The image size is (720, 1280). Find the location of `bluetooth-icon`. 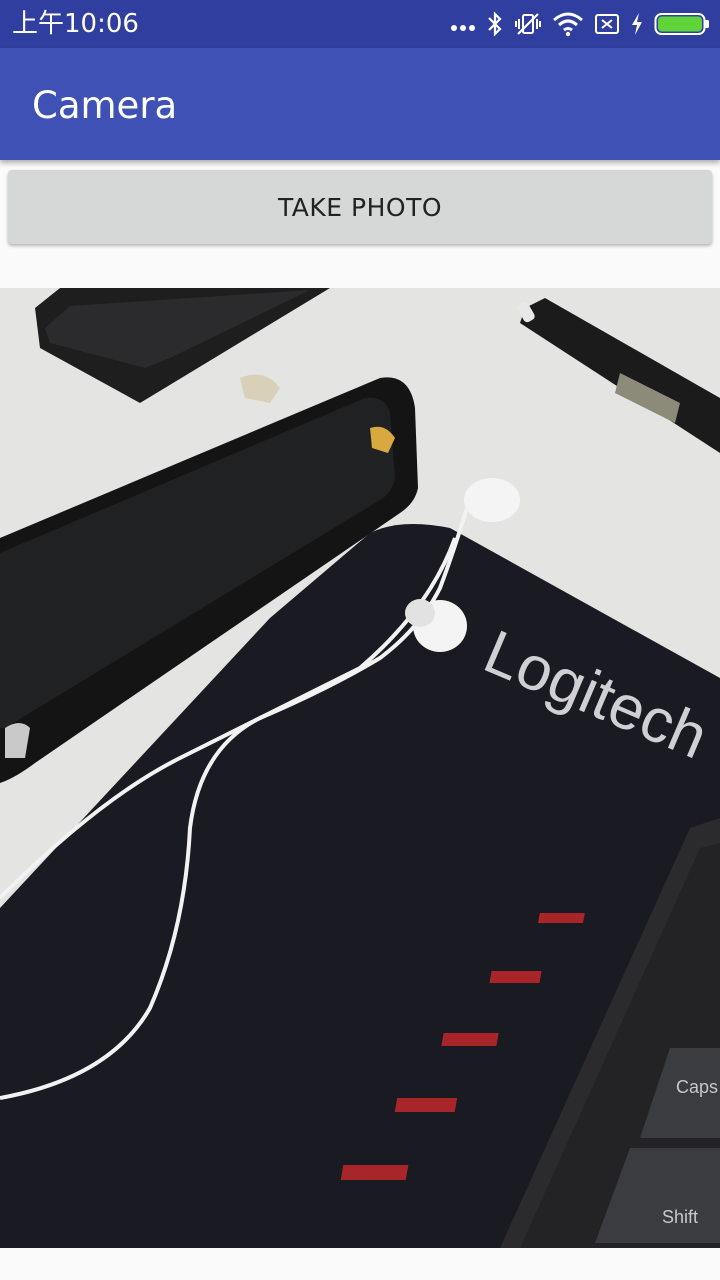

bluetooth-icon is located at coordinates (495, 24).